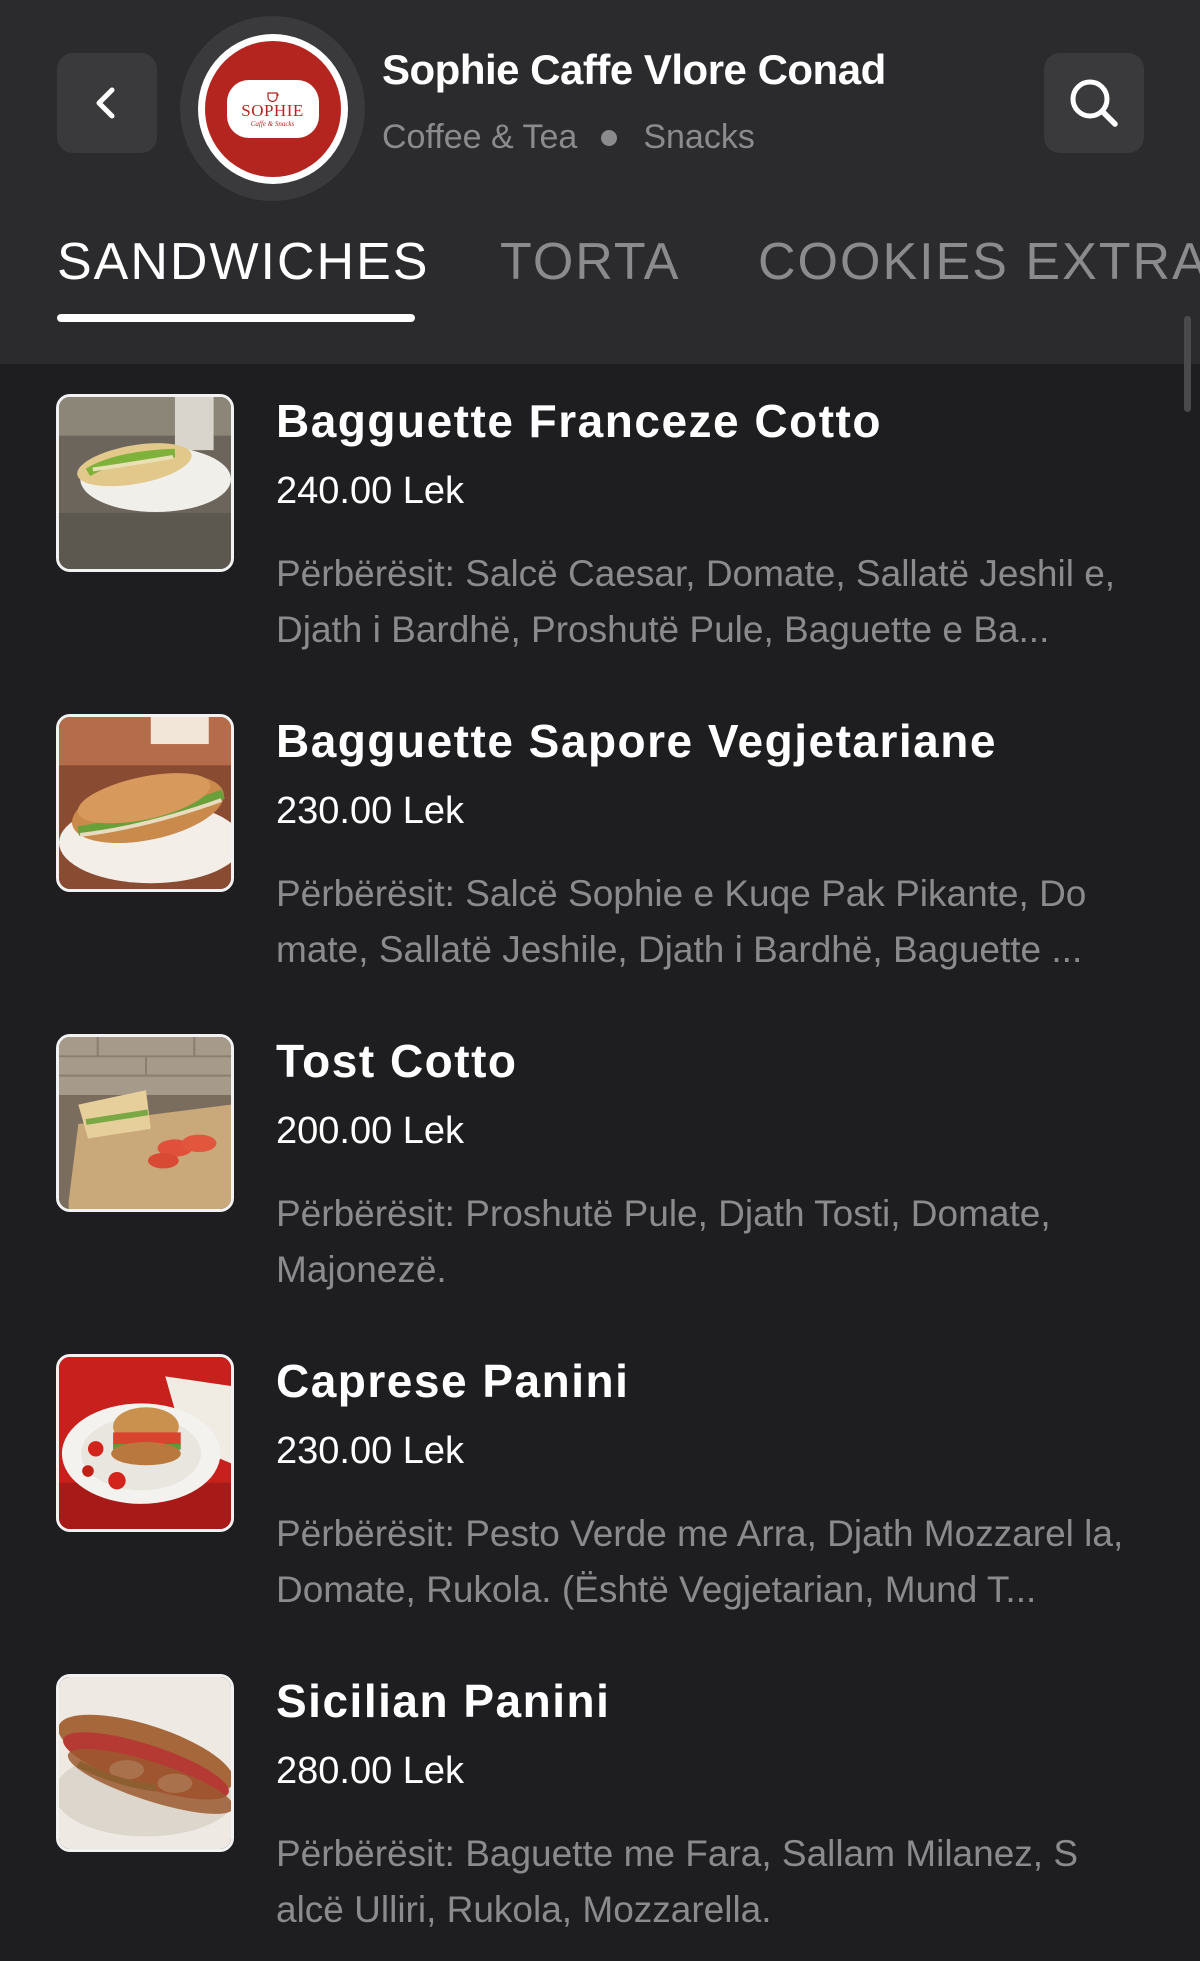 This screenshot has height=1961, width=1200. What do you see at coordinates (480, 137) in the screenshot?
I see `category-label: Coffee & Tea` at bounding box center [480, 137].